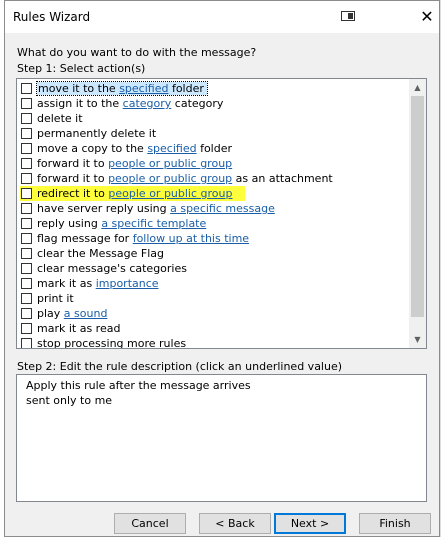 This screenshot has height=537, width=447. What do you see at coordinates (50, 313) in the screenshot?
I see `action-text: play` at bounding box center [50, 313].